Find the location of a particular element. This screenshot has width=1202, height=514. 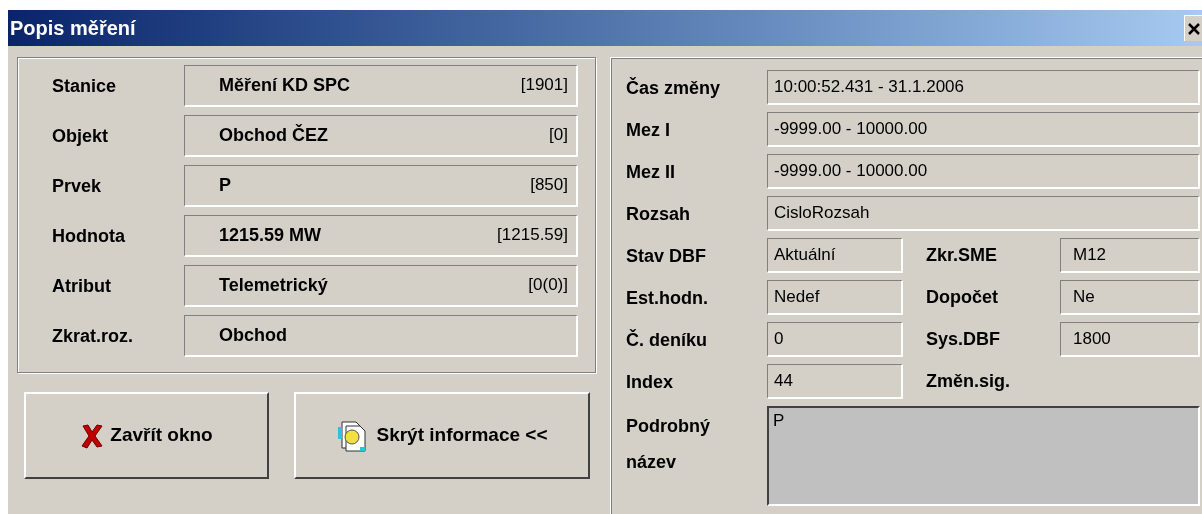

close-button is located at coordinates (1193, 28).